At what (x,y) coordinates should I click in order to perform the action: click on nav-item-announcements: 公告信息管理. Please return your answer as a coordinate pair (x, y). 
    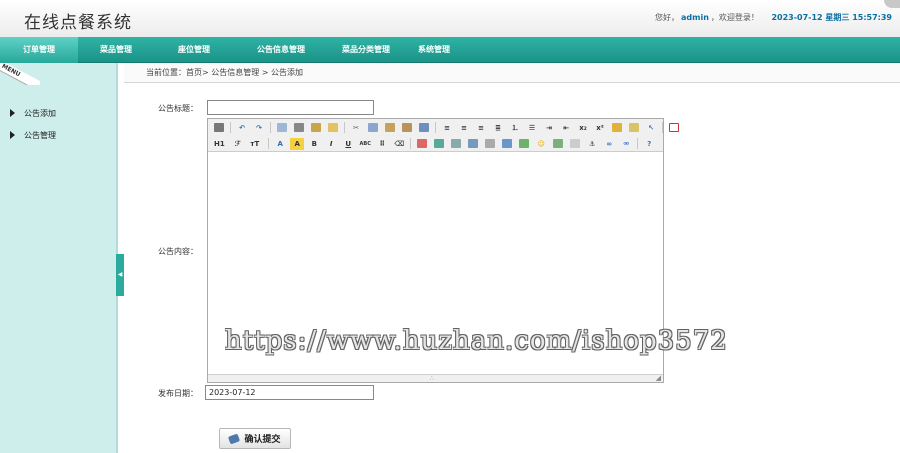
    Looking at the image, I should click on (281, 50).